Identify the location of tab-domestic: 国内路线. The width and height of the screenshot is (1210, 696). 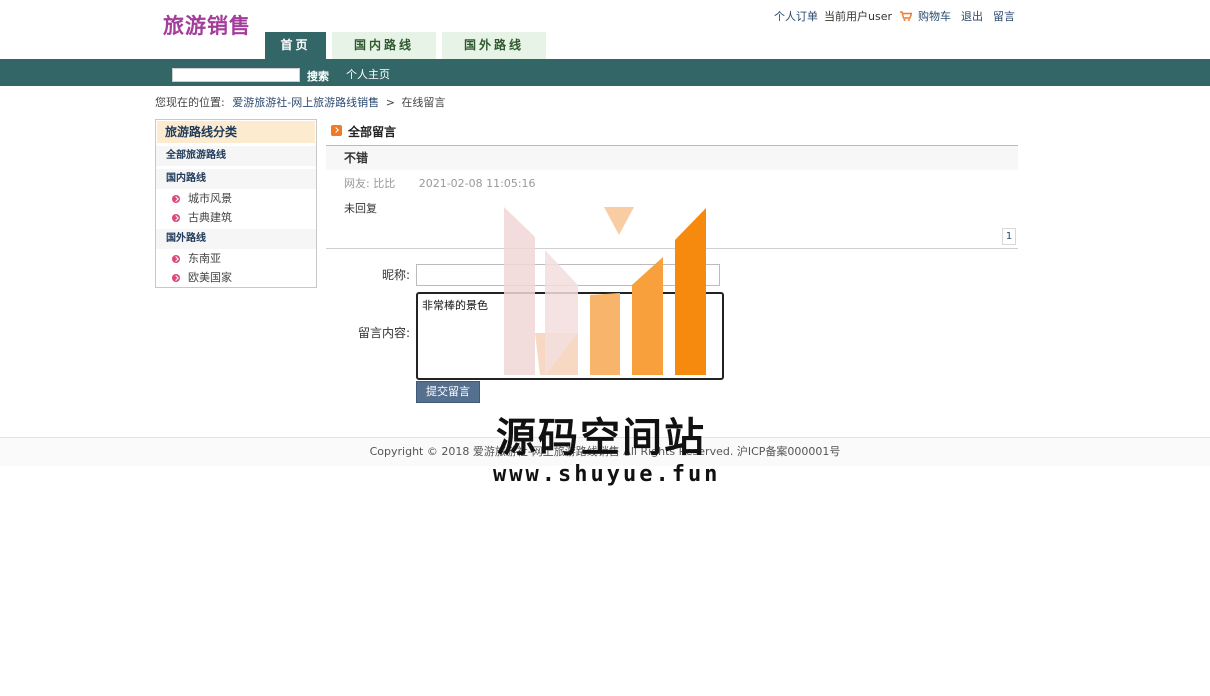
(384, 45).